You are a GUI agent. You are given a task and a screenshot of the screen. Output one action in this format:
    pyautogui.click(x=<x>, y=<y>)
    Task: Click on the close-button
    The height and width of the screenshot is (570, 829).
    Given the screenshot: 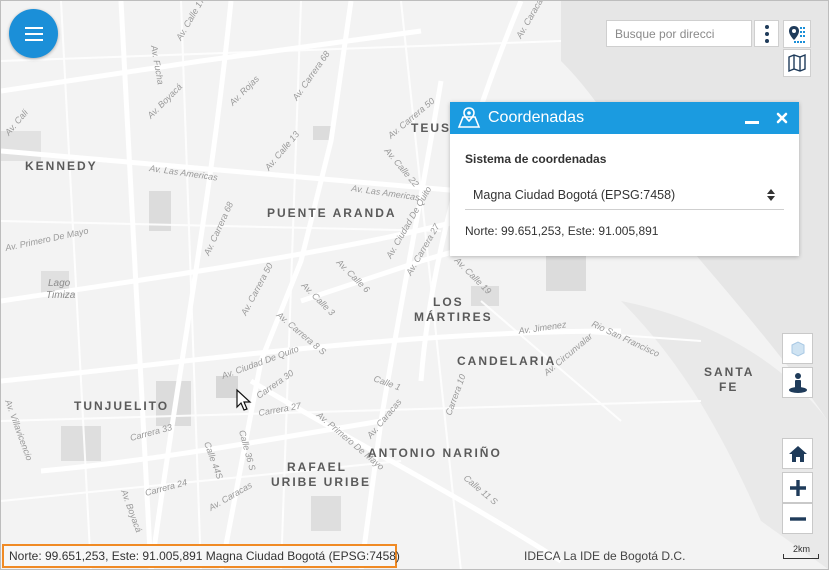 What is the action you would take?
    pyautogui.click(x=782, y=118)
    